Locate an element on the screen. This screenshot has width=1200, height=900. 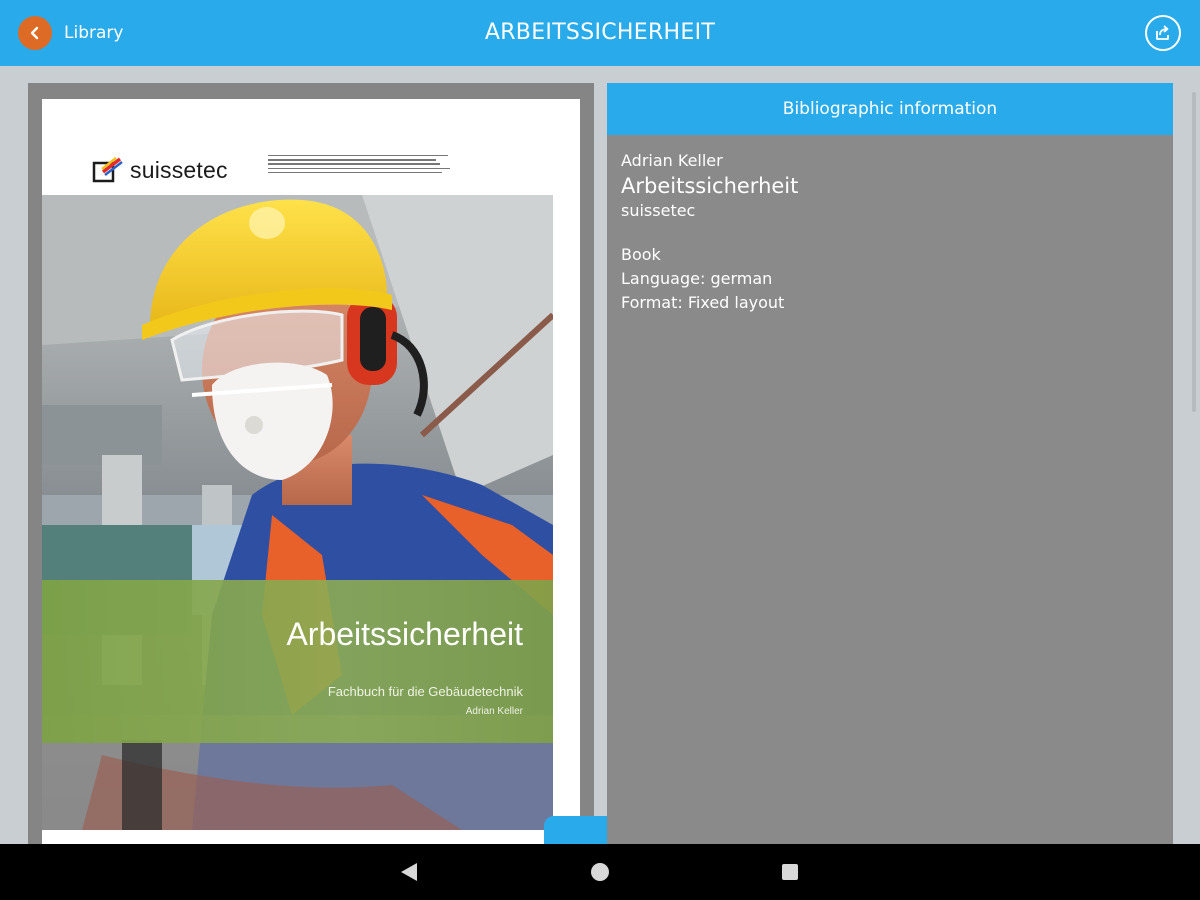
logo-text: suissetec is located at coordinates (179, 169).